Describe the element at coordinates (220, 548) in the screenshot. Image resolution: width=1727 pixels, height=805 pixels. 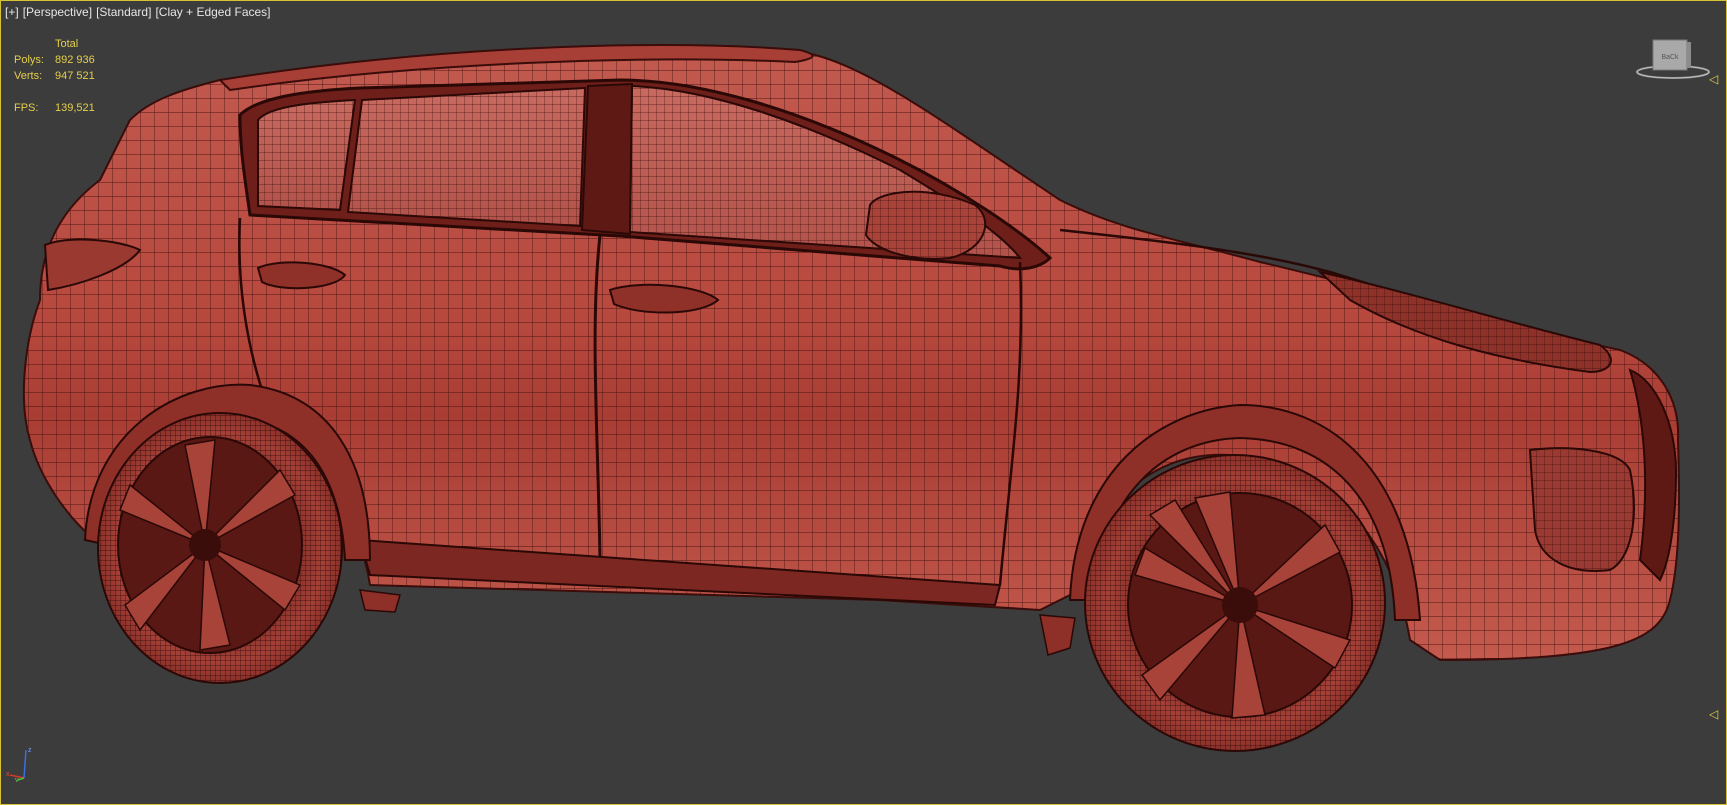
I see `rear-wheel` at that location.